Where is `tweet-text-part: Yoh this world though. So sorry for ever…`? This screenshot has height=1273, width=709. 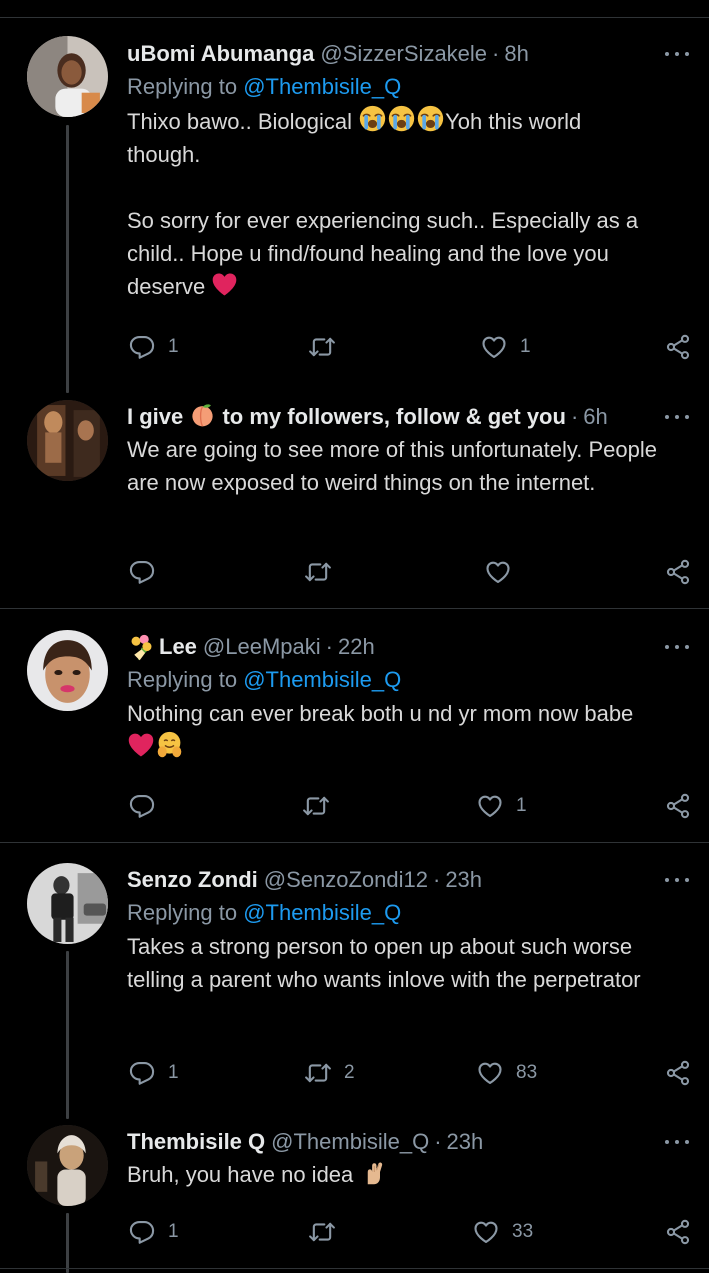
tweet-text-part: Yoh this world though. So sorry for ever… is located at coordinates (383, 204).